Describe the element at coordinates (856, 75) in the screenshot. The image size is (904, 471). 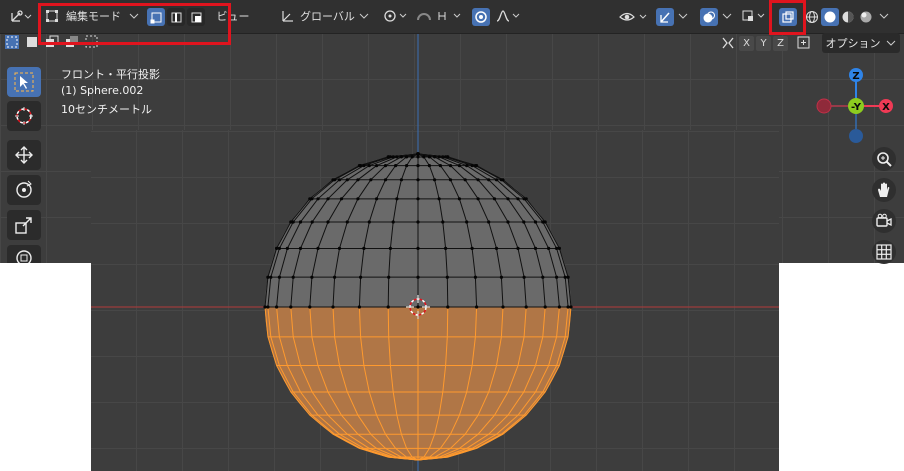
I see `gizmo-z-axis: Z` at that location.